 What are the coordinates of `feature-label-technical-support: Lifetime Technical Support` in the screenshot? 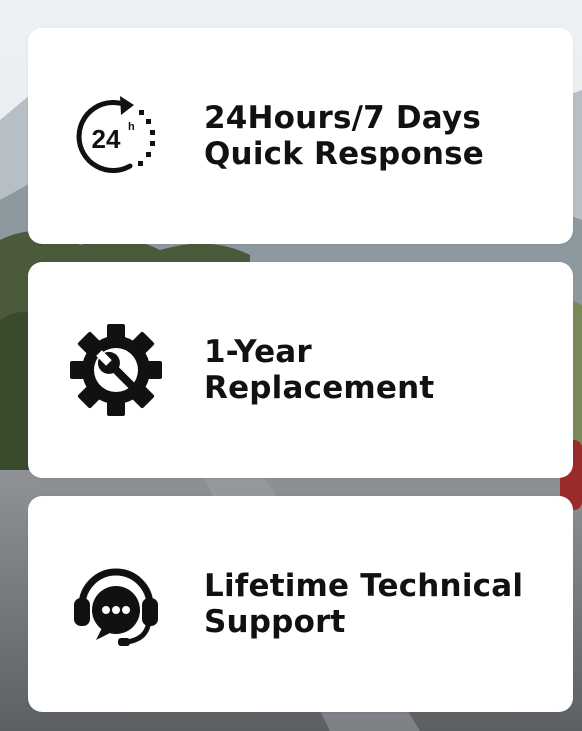 It's located at (378, 604).